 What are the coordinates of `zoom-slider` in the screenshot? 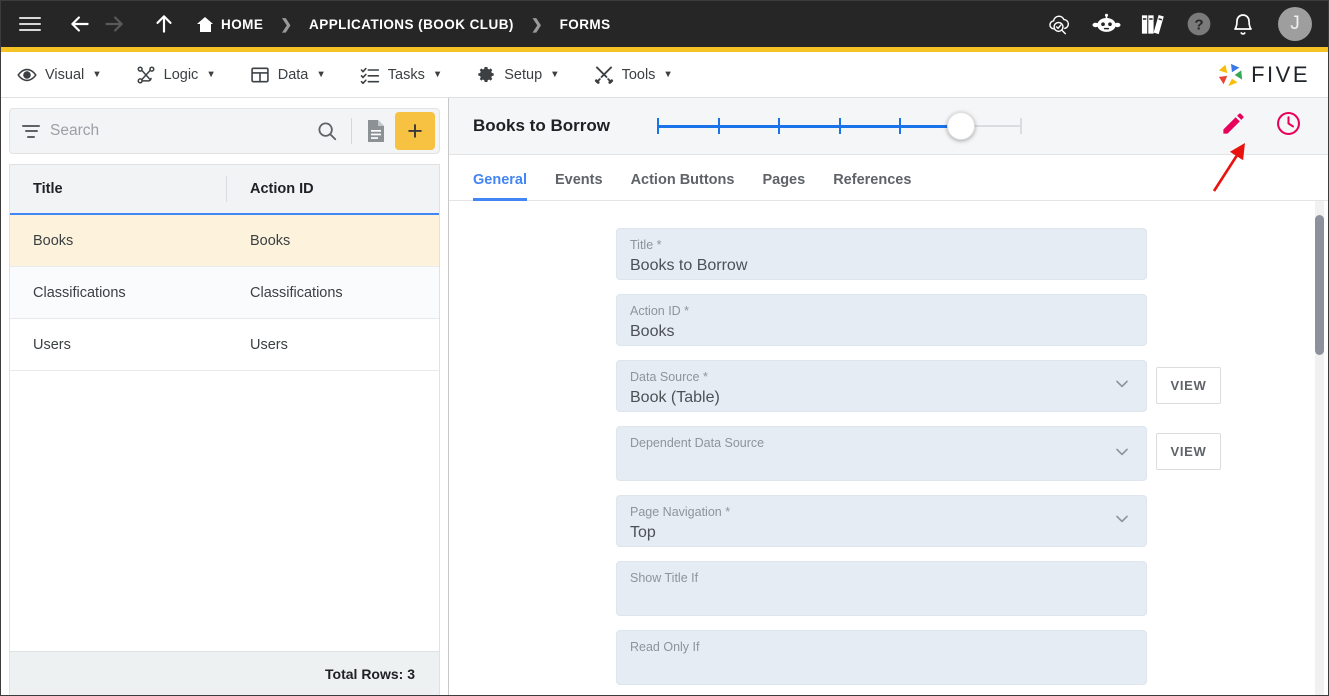 It's located at (839, 126).